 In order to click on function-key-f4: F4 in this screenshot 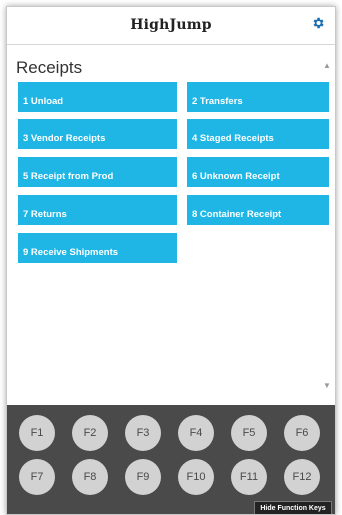, I will do `click(196, 433)`.